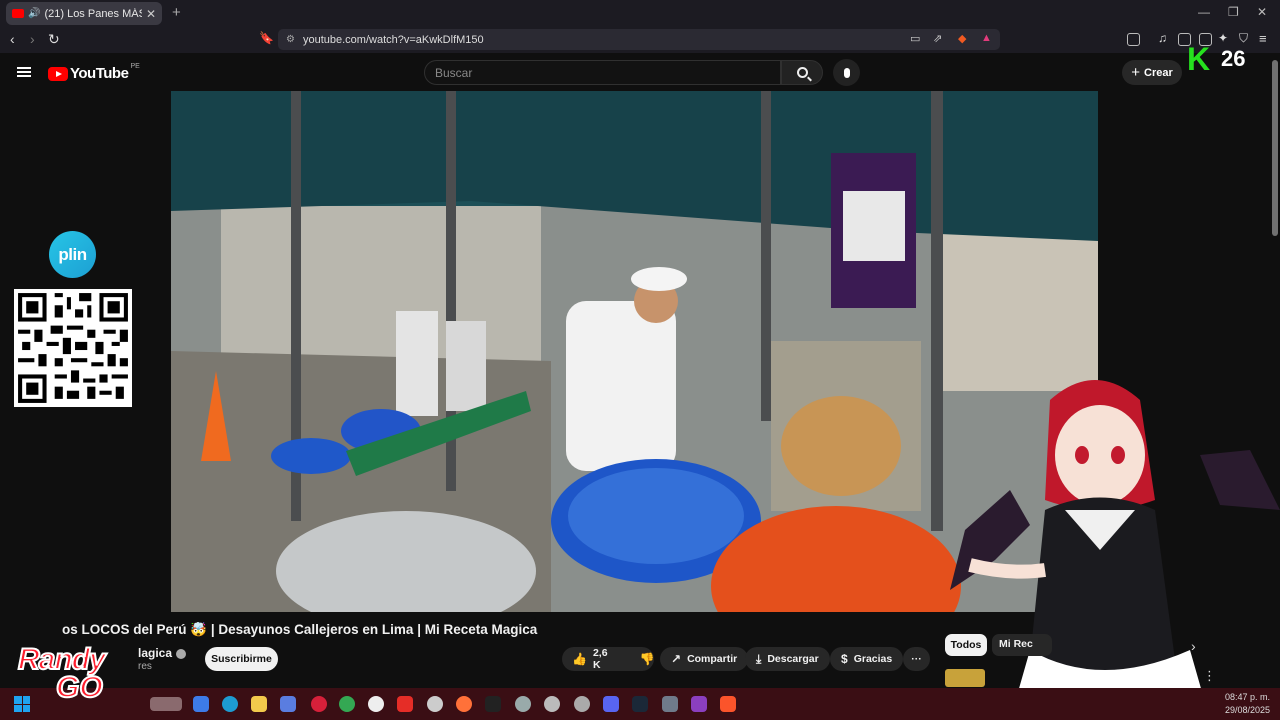 The width and height of the screenshot is (1280, 720). Describe the element at coordinates (965, 678) in the screenshot. I see `recommended-thumbnail` at that location.